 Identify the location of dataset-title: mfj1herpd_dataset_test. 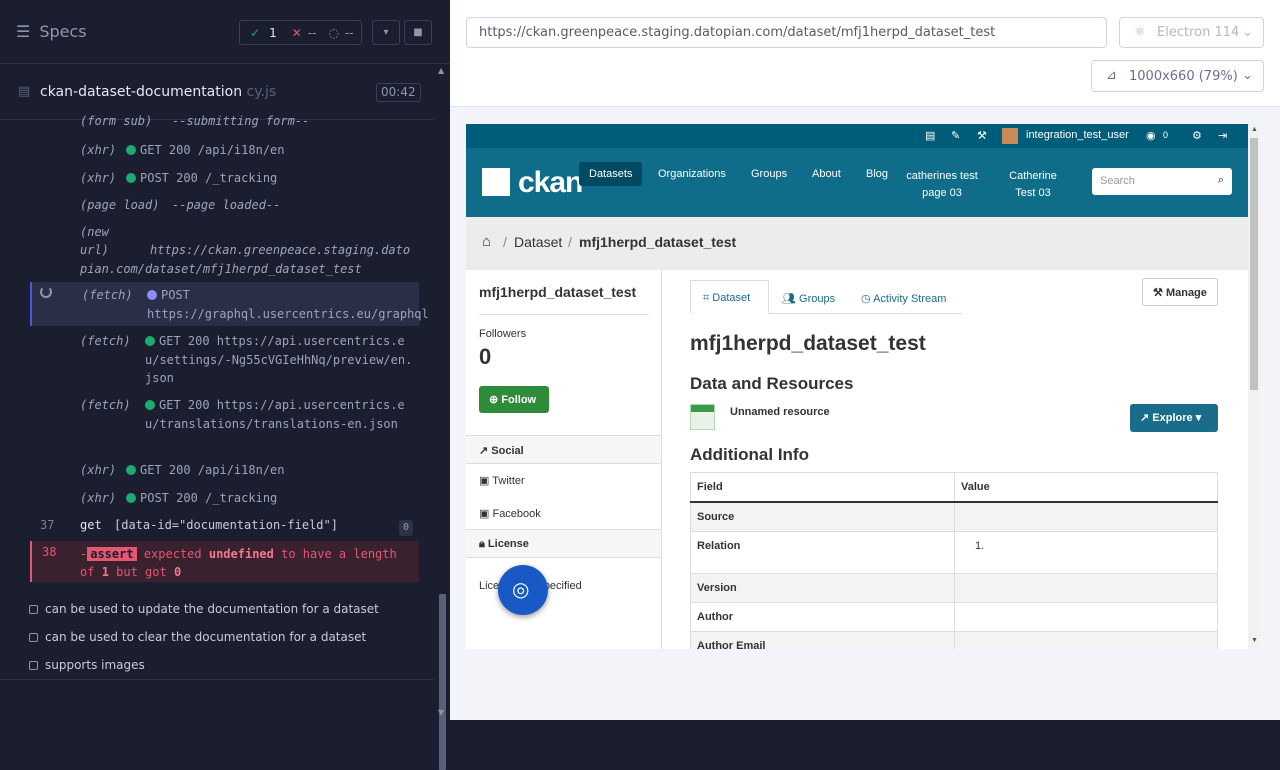
(808, 343).